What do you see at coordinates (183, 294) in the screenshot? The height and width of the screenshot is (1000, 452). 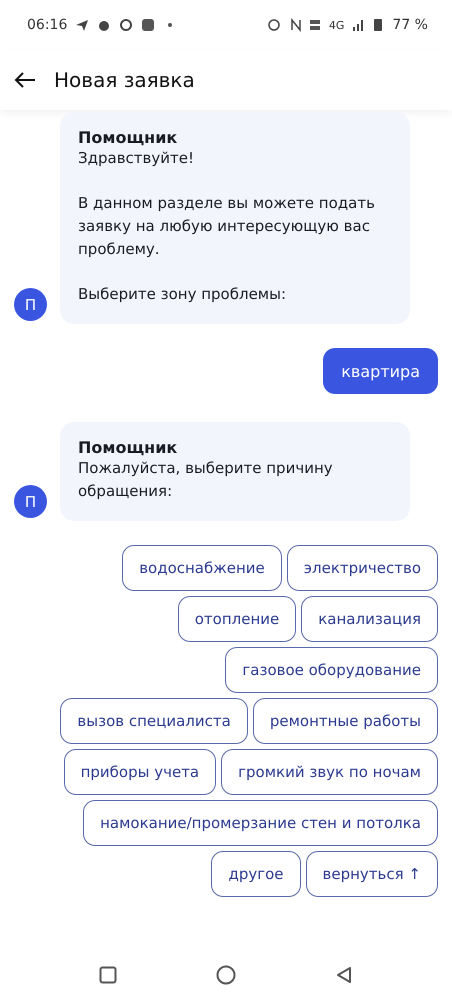 I see `message-text: Выберите зону проблемы:` at bounding box center [183, 294].